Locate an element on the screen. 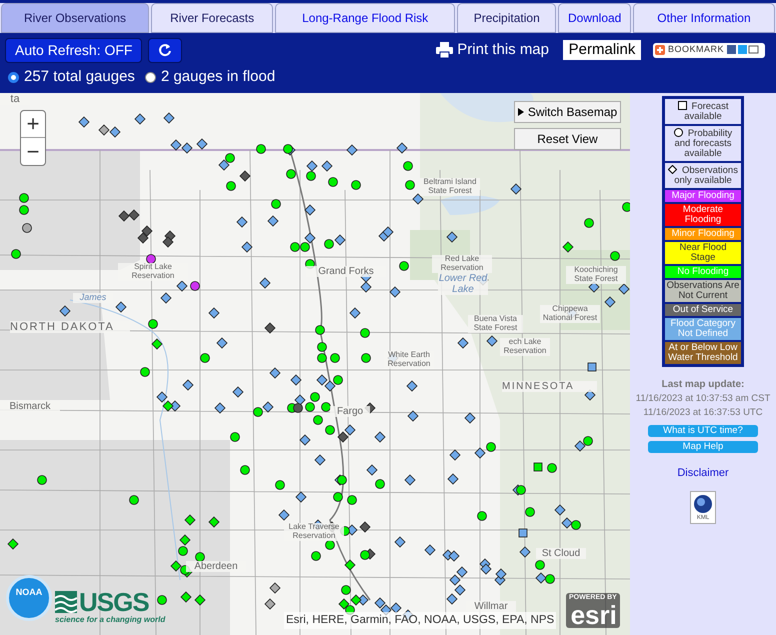 The width and height of the screenshot is (776, 635). update-utc-time: 11/16/2023 at 16:37:53 UTC is located at coordinates (703, 413).